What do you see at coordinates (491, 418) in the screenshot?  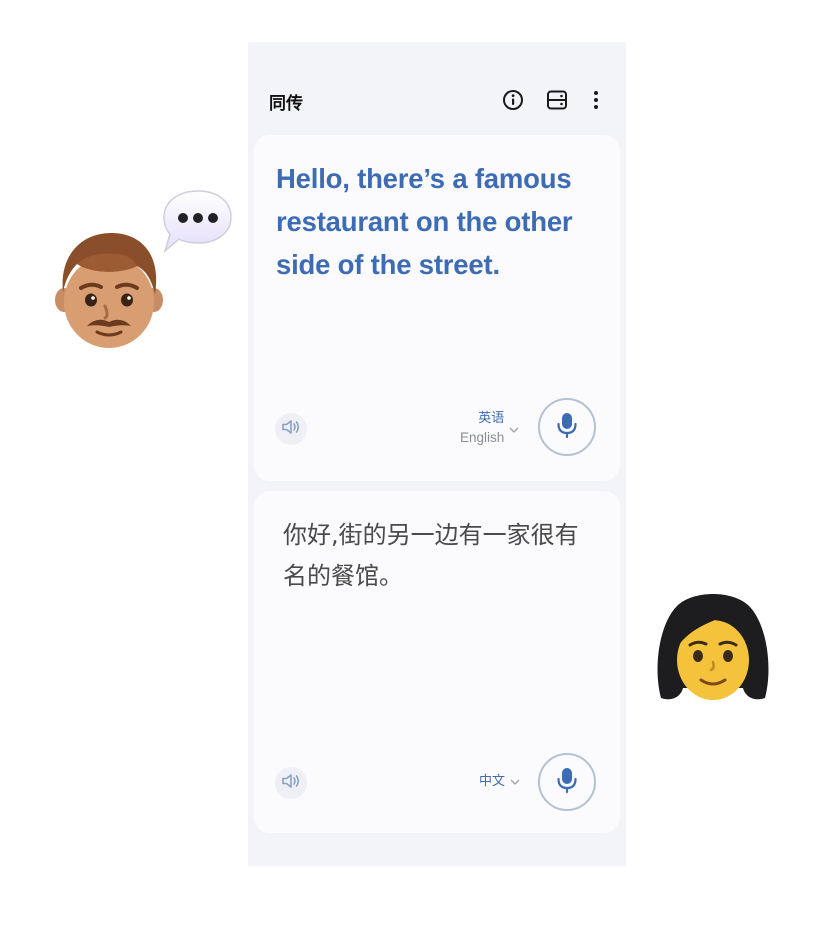 I see `source-language-label: 英语` at bounding box center [491, 418].